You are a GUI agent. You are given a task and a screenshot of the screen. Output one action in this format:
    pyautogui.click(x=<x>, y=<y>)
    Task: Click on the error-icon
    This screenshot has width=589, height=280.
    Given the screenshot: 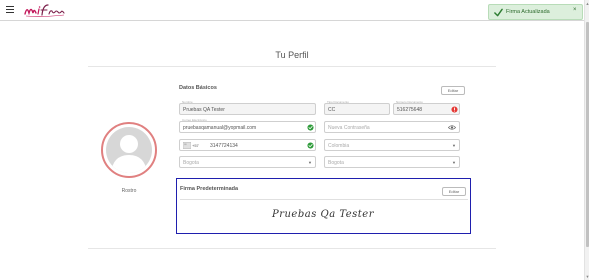 What is the action you would take?
    pyautogui.click(x=454, y=109)
    